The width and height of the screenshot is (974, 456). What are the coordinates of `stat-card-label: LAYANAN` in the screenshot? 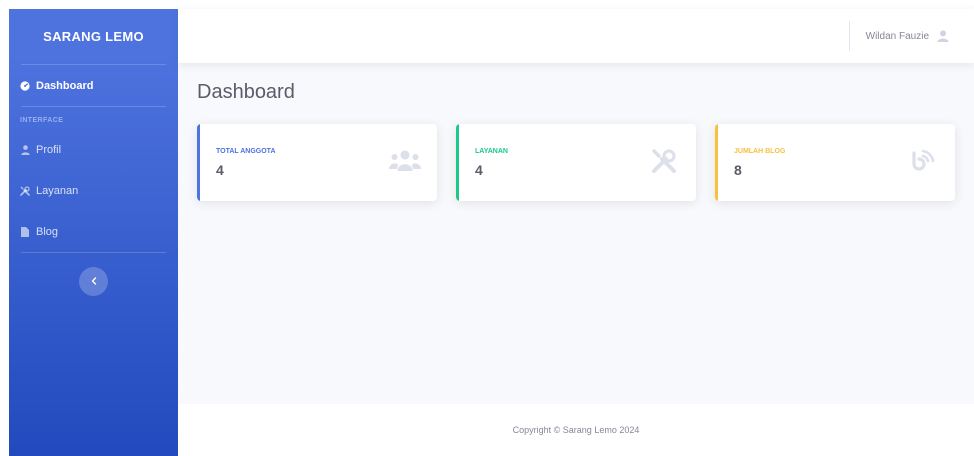 It's located at (491, 151).